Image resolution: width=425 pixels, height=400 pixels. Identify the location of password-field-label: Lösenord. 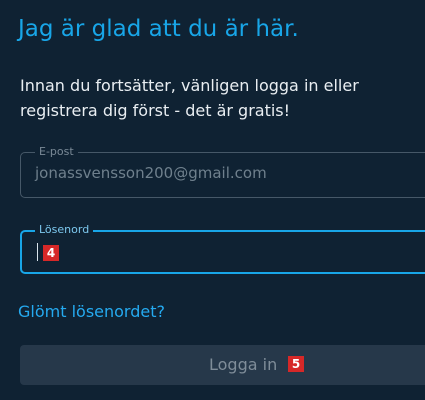
(64, 230).